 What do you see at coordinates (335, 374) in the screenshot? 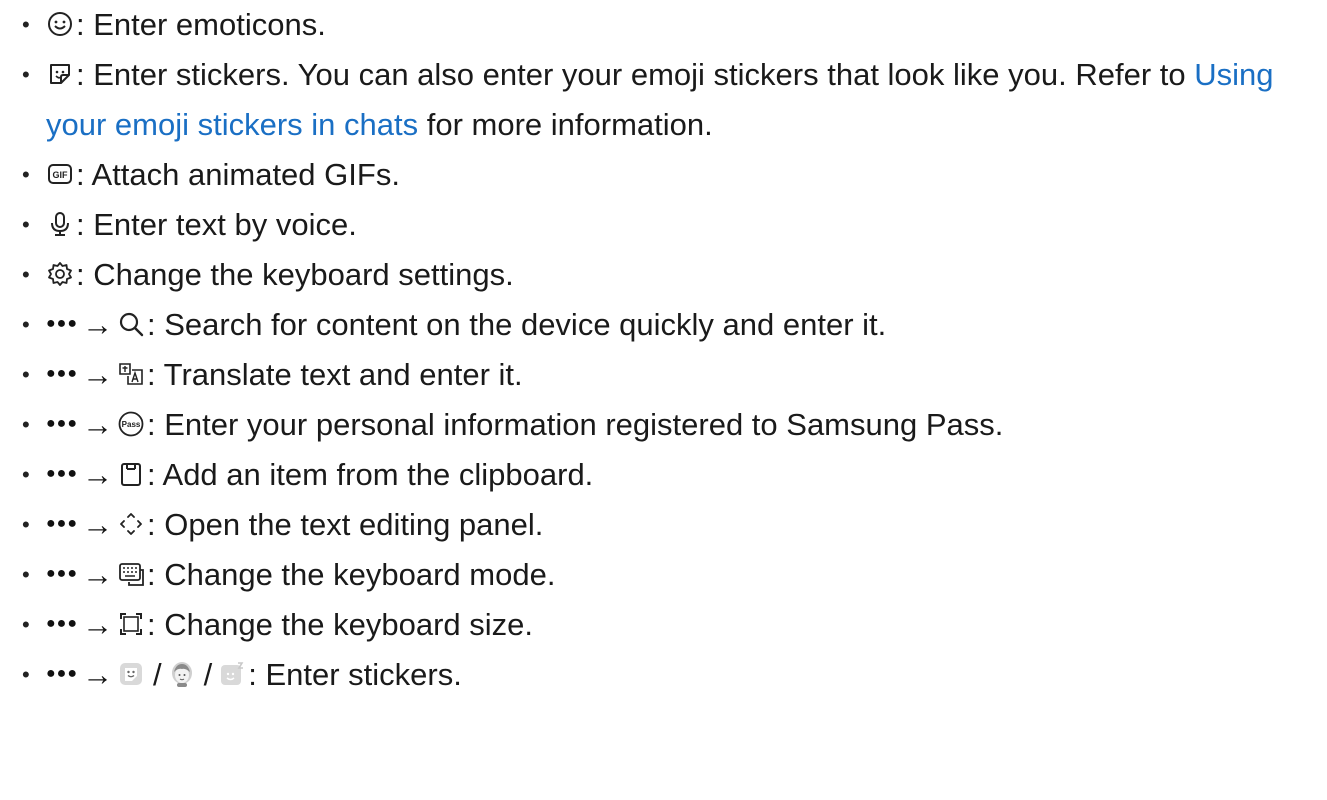
I see `item-text: : Translate text and enter it.` at bounding box center [335, 374].